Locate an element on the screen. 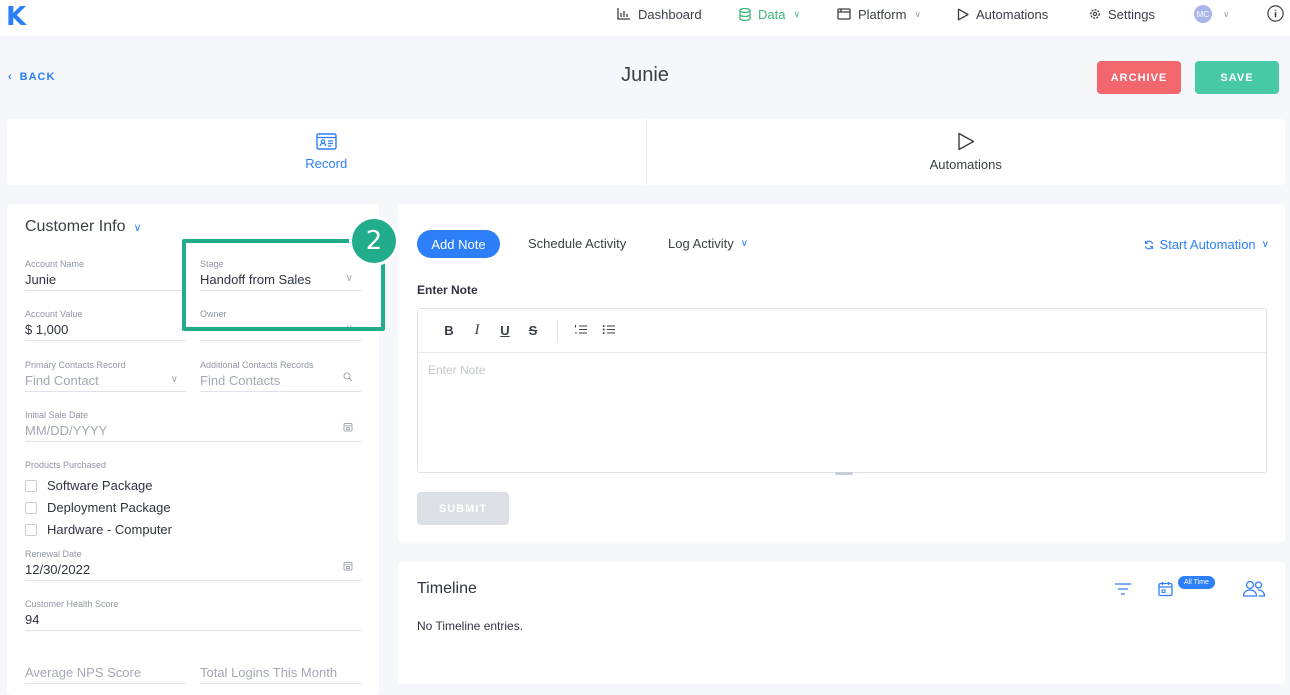  checkbox-label: Hardware - Computer is located at coordinates (109, 529).